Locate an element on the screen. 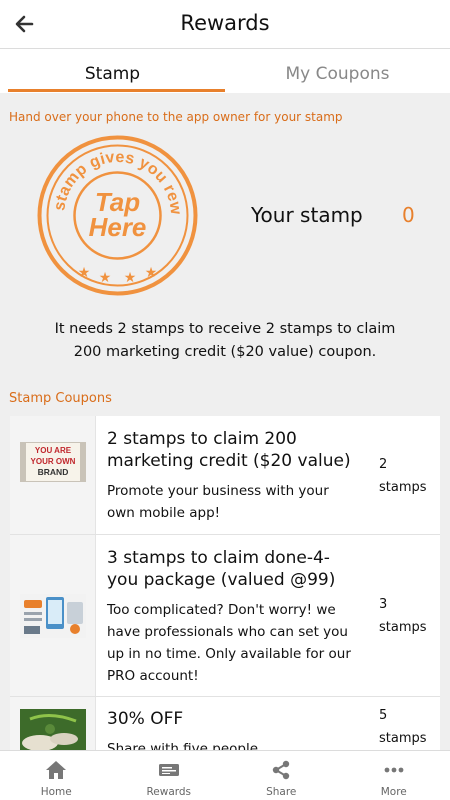 This screenshot has height=800, width=450. stamp-here-text: Here is located at coordinates (118, 227).